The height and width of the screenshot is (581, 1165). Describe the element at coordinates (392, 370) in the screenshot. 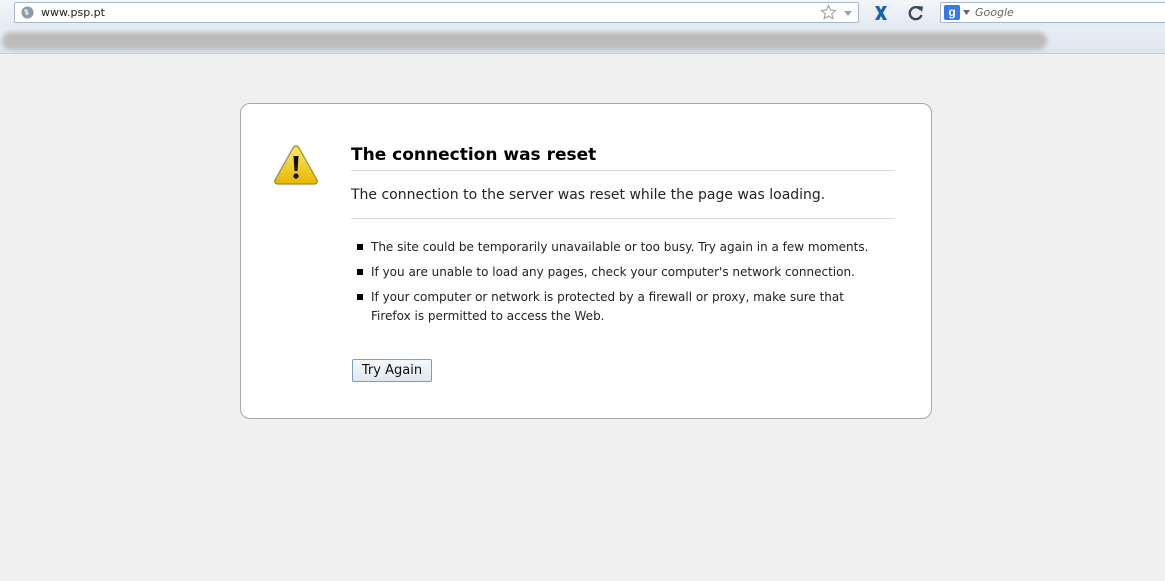

I see `try-again-button: Try Again` at that location.